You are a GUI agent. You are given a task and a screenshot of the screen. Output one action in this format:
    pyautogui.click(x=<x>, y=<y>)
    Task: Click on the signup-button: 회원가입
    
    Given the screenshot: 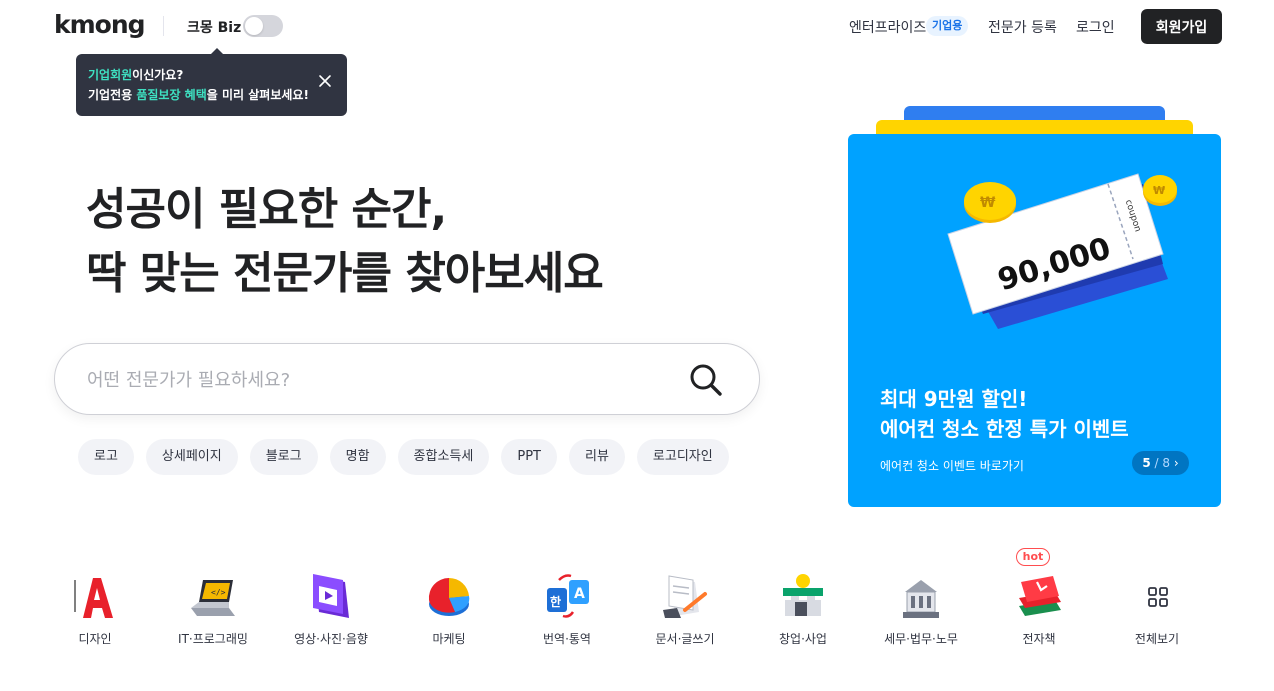 What is the action you would take?
    pyautogui.click(x=1181, y=26)
    